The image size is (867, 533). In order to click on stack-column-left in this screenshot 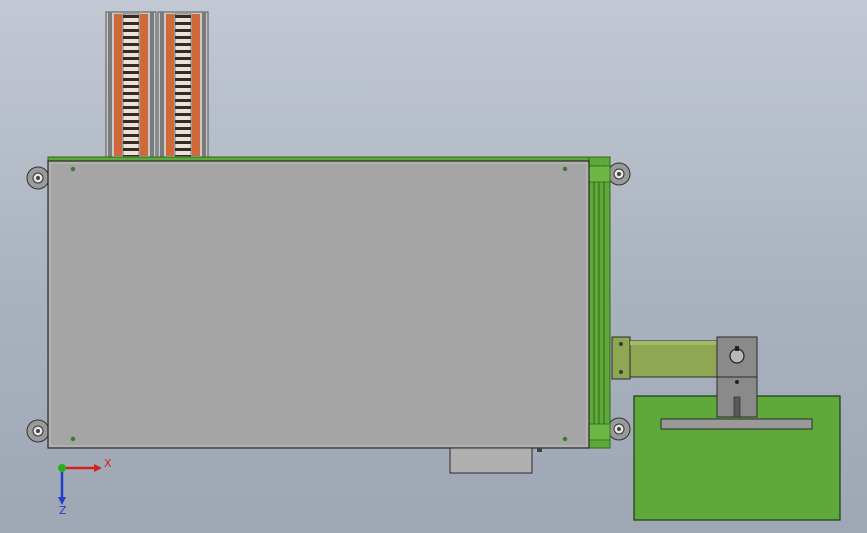, I will do `click(131, 85)`.